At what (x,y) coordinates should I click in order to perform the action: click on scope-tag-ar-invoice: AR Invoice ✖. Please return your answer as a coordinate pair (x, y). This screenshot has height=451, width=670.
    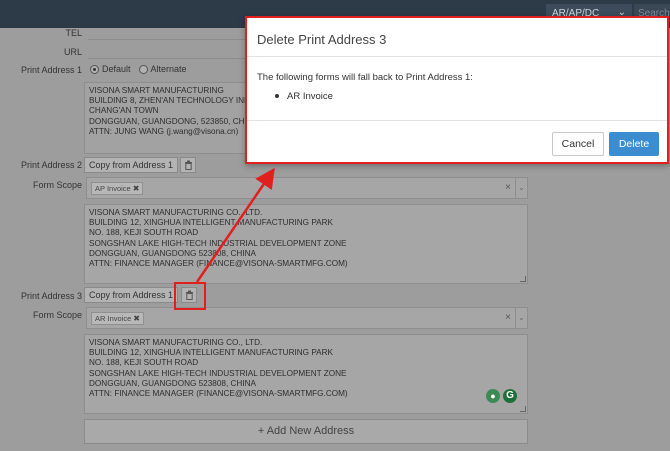
    Looking at the image, I should click on (117, 318).